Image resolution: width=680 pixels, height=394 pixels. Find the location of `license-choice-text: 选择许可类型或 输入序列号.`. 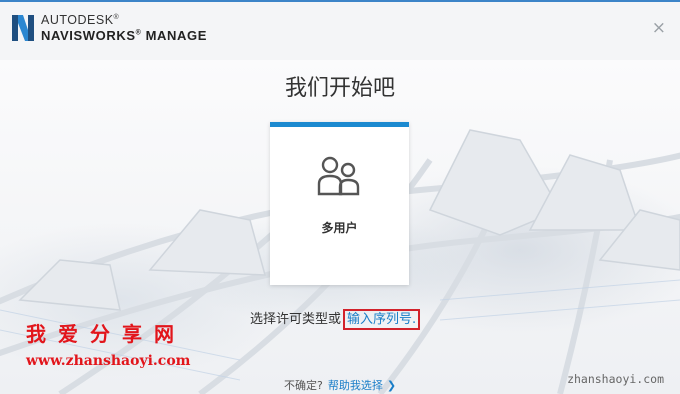

license-choice-text: 选择许可类型或 输入序列号. is located at coordinates (335, 319).